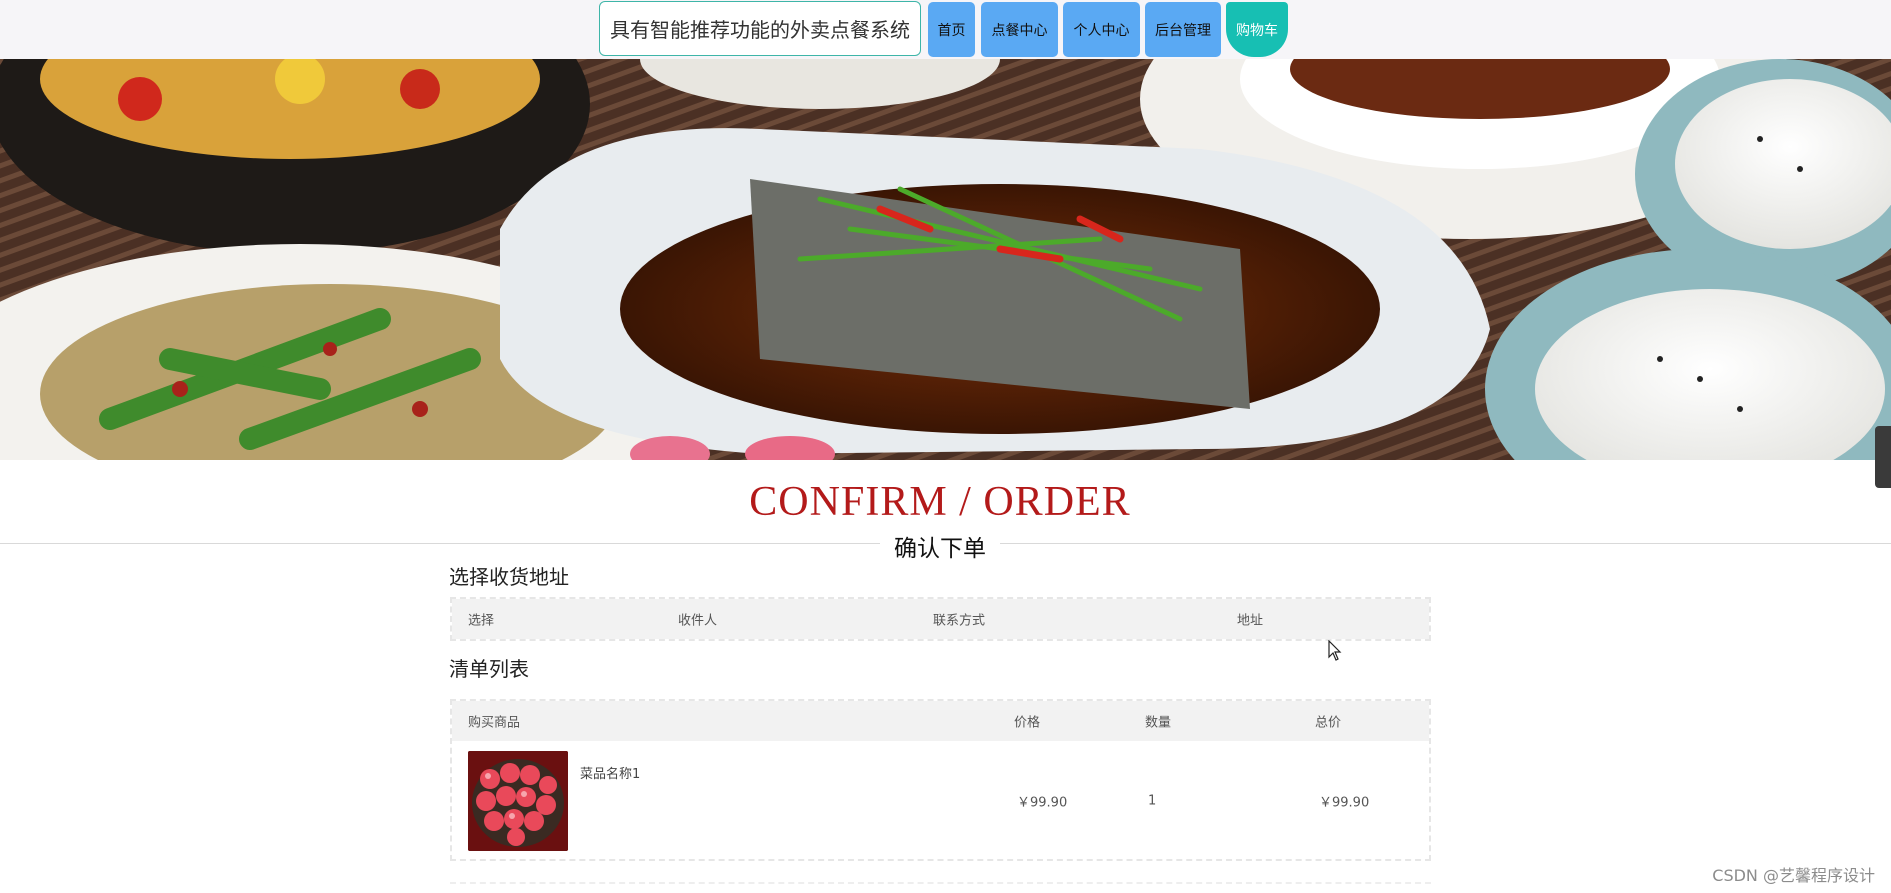 The image size is (1891, 893). What do you see at coordinates (509, 577) in the screenshot?
I see `address-section-title: 选择收货地址` at bounding box center [509, 577].